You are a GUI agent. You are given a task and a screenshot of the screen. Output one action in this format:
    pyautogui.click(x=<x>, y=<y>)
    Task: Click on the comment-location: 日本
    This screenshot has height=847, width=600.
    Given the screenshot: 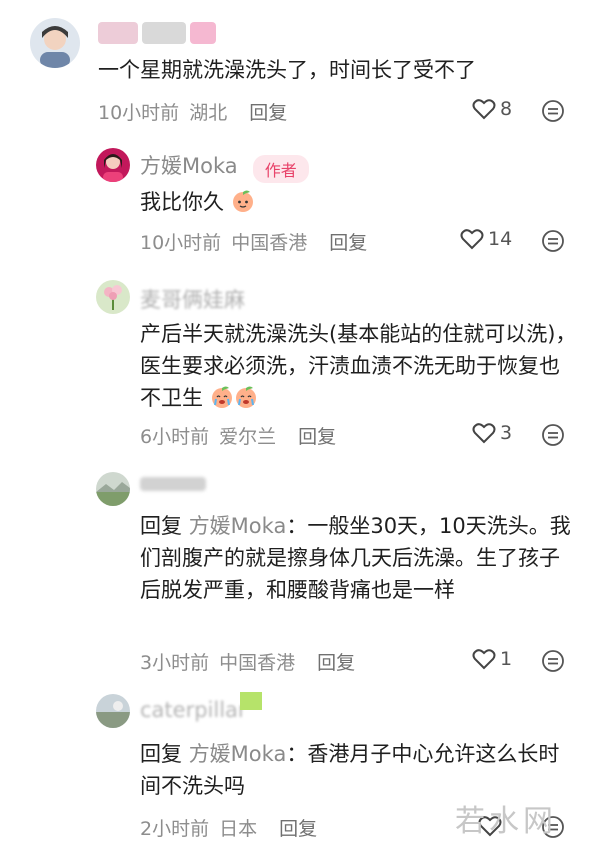 What is the action you would take?
    pyautogui.click(x=238, y=829)
    